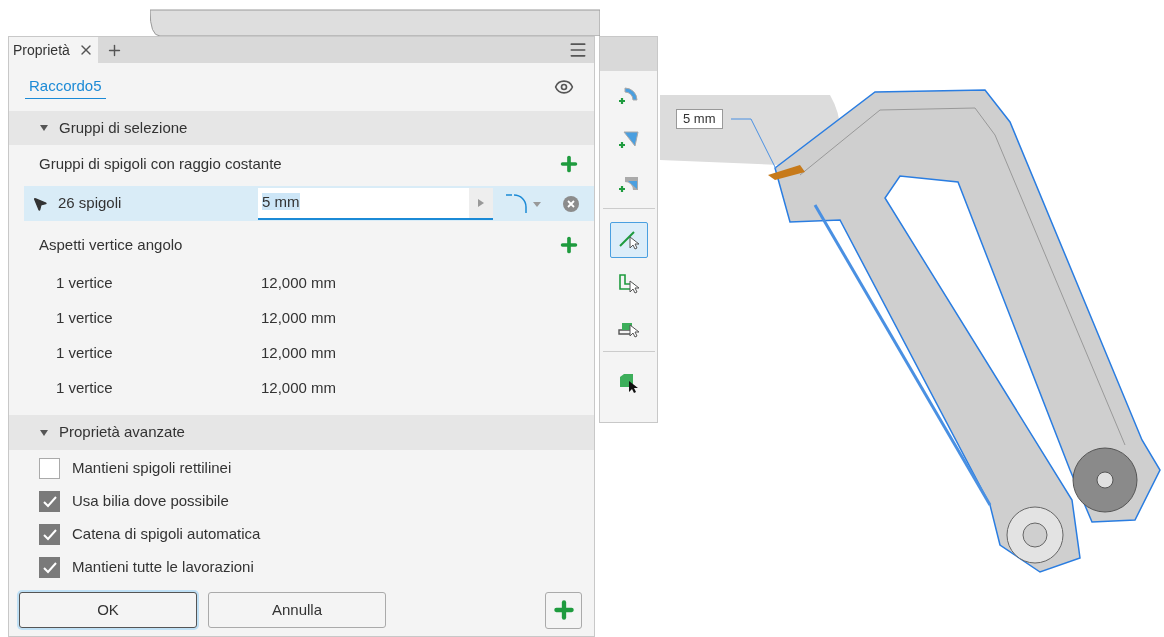 The height and width of the screenshot is (637, 1164). I want to click on loop-select-icon, so click(628, 284).